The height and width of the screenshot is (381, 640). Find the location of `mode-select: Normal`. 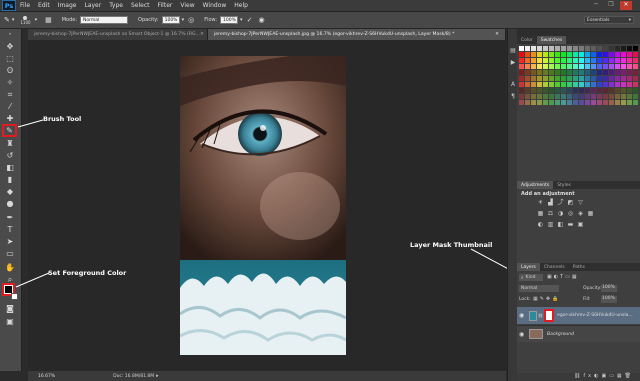

mode-select: Normal is located at coordinates (104, 20).